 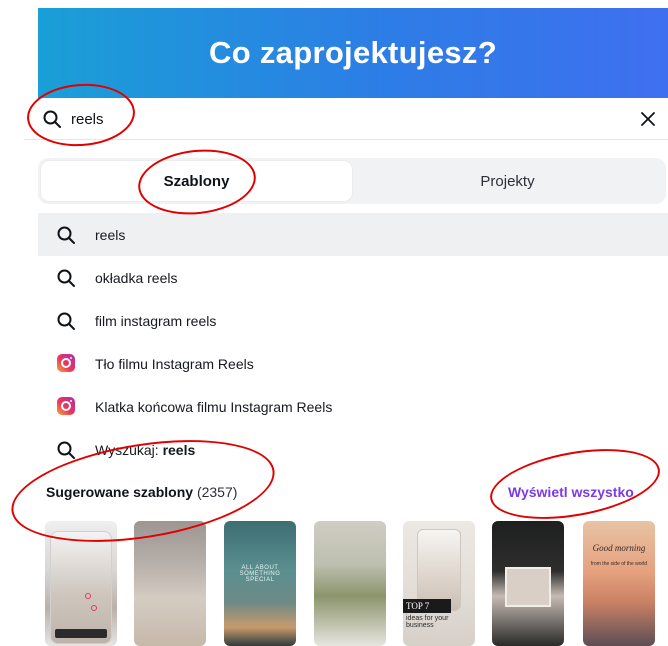 I want to click on suggestion-item: okładka reels, so click(x=353, y=277).